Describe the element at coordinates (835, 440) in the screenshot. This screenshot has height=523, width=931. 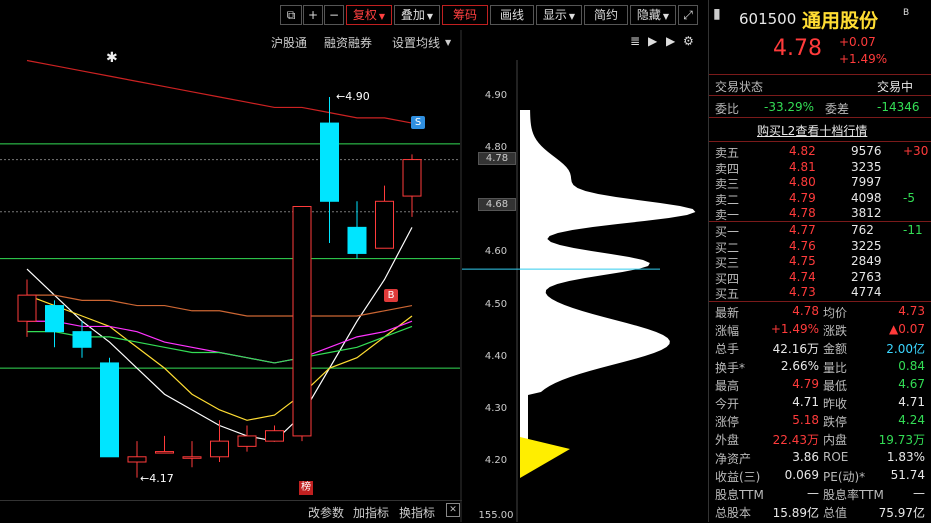
I see `stat-label: 内盘` at that location.